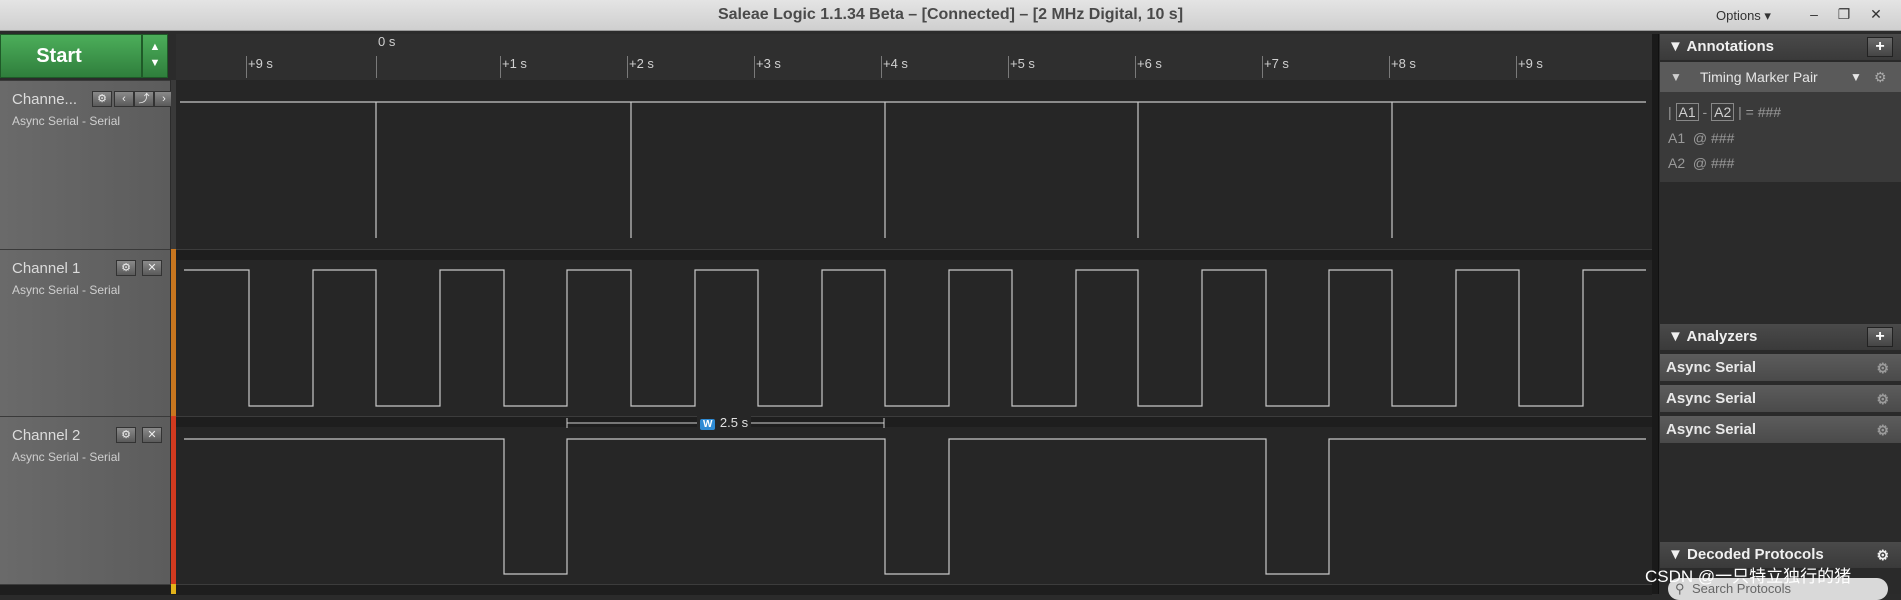 Image resolution: width=1901 pixels, height=600 pixels. Describe the element at coordinates (641, 63) in the screenshot. I see `timeline-tick-label: +2 s` at that location.